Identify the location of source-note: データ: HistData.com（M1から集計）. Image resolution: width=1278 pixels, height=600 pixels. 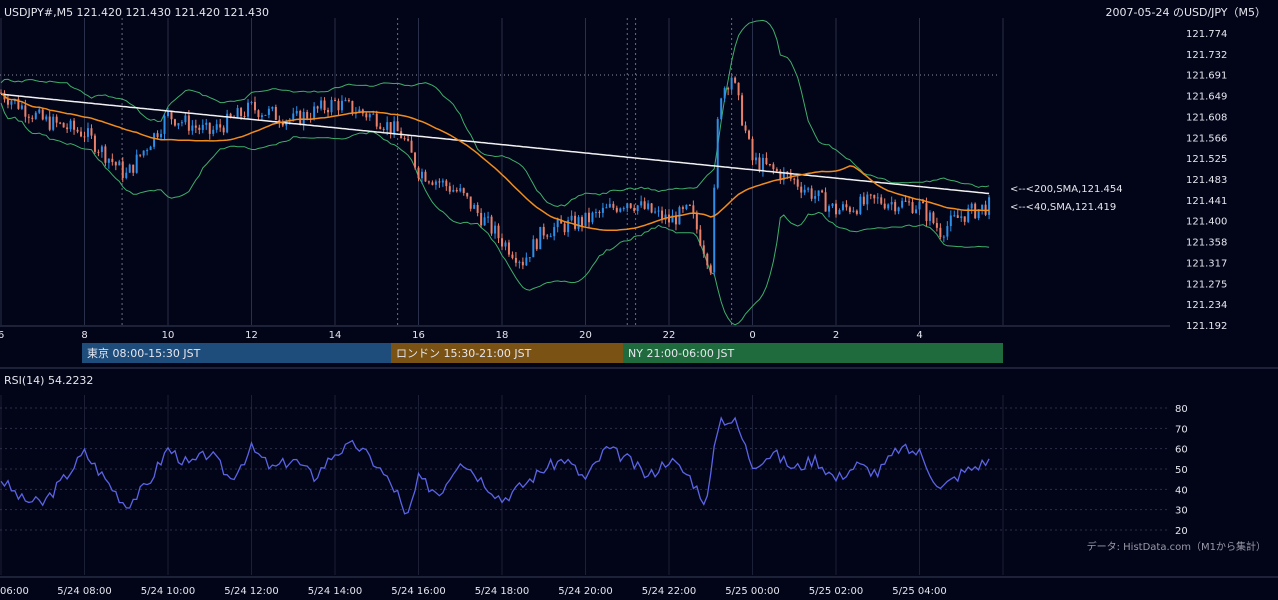
(1176, 546).